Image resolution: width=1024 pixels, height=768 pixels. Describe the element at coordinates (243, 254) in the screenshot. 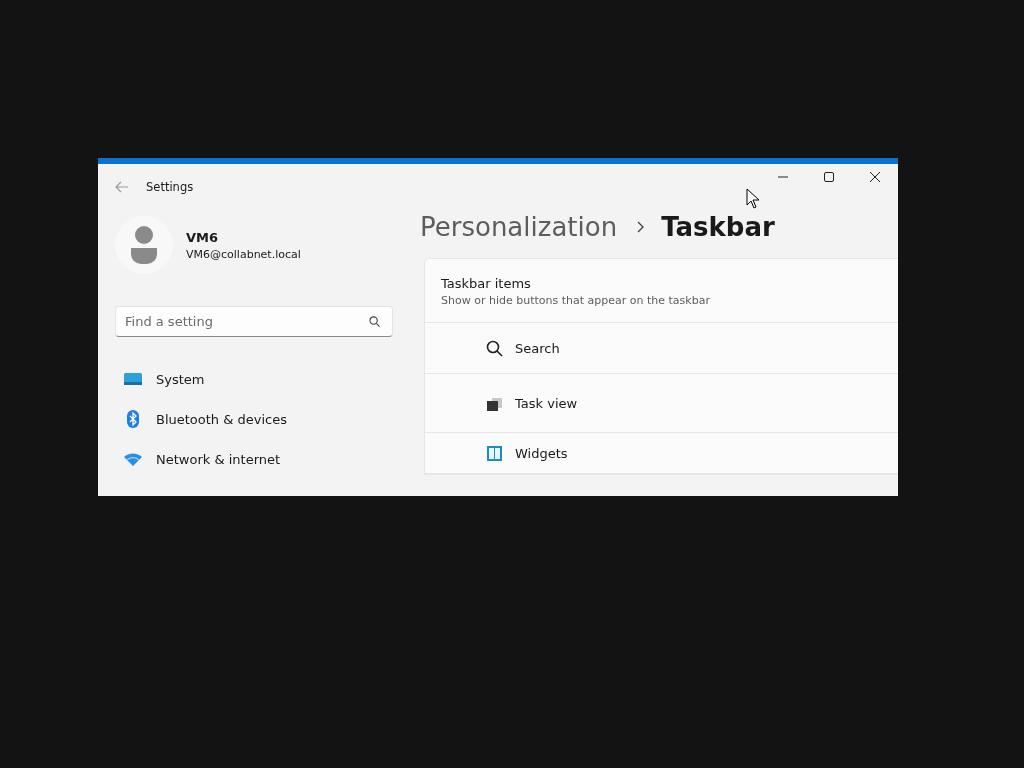

I see `user-email: VM6@collabnet.local` at that location.